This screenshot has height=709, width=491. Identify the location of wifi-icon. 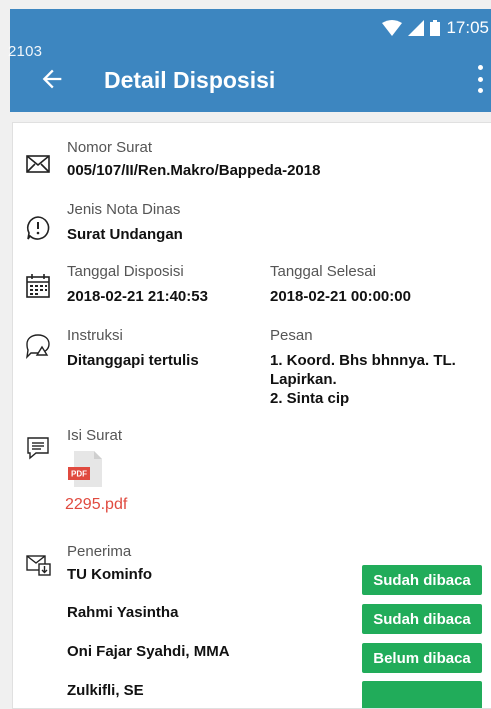
(392, 28).